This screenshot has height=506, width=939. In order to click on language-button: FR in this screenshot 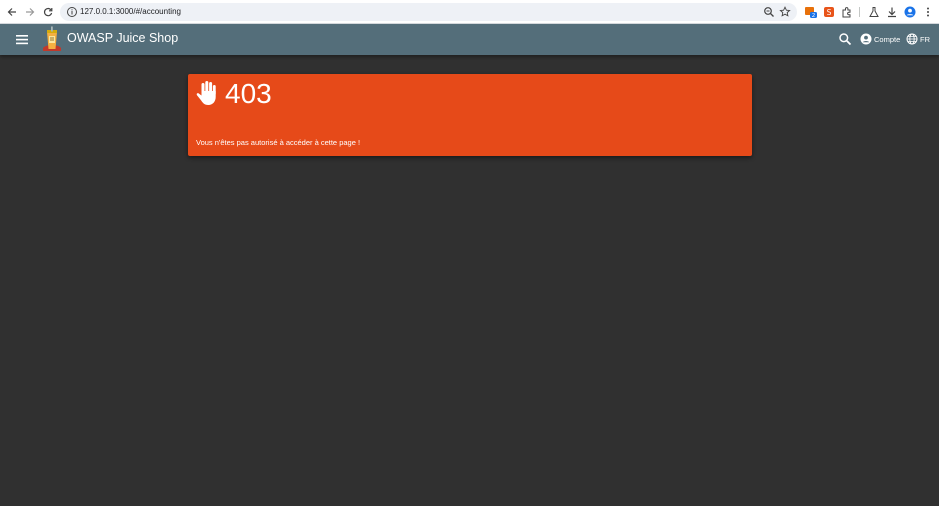, I will do `click(918, 39)`.